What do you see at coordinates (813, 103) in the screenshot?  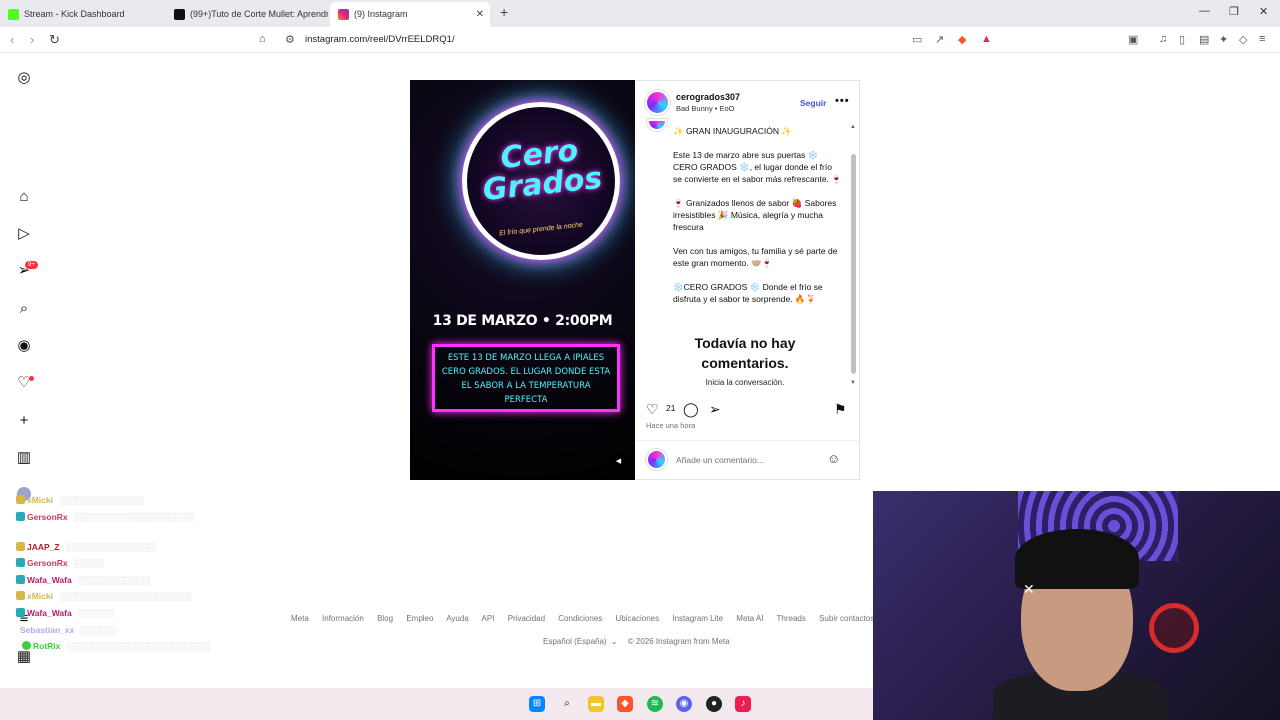 I see `follow-button: Seguir` at bounding box center [813, 103].